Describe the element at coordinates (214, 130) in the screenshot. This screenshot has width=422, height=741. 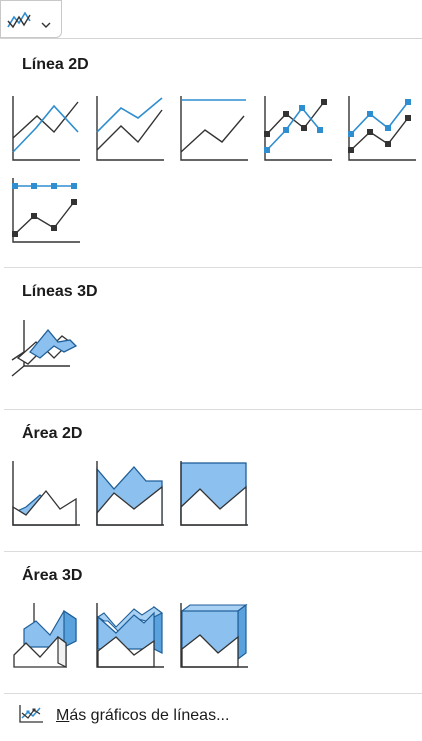
I see `100-stacked-line-chart-option` at that location.